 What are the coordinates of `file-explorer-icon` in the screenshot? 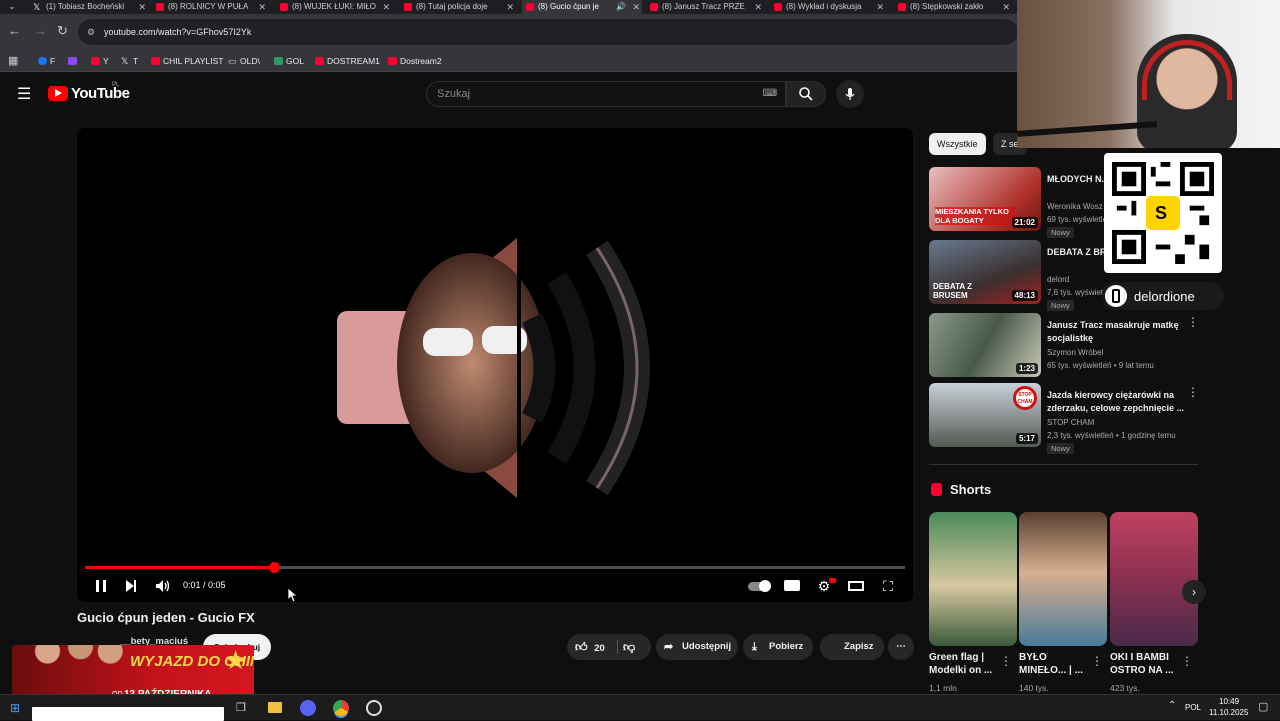 It's located at (275, 707).